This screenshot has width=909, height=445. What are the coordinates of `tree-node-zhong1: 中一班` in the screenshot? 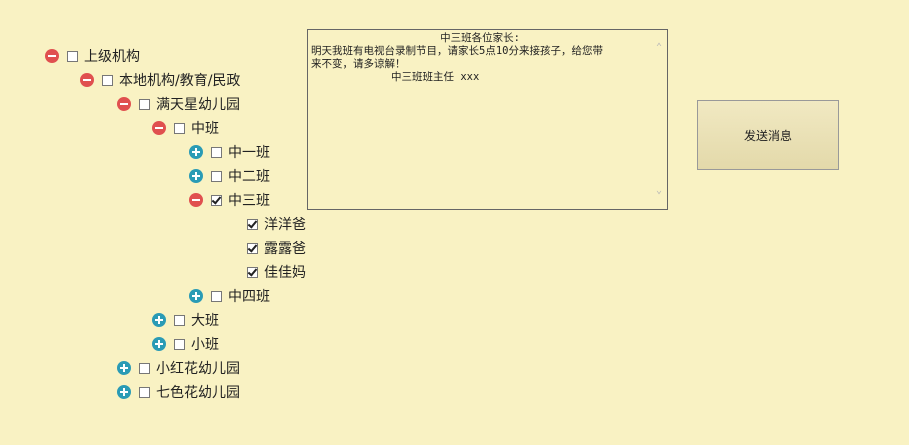 It's located at (229, 152).